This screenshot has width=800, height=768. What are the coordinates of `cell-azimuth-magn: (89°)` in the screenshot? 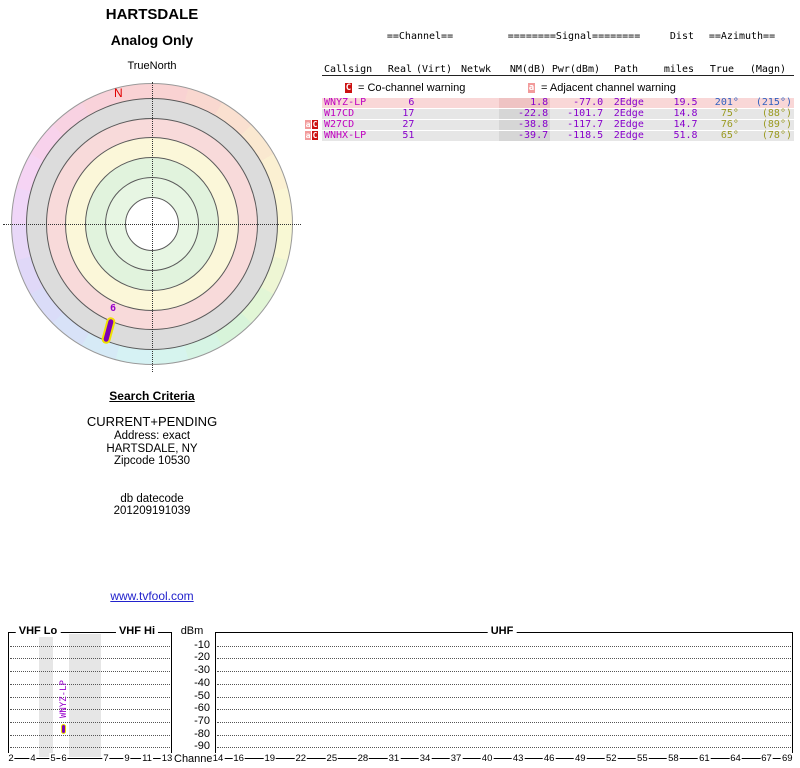 It's located at (776, 124).